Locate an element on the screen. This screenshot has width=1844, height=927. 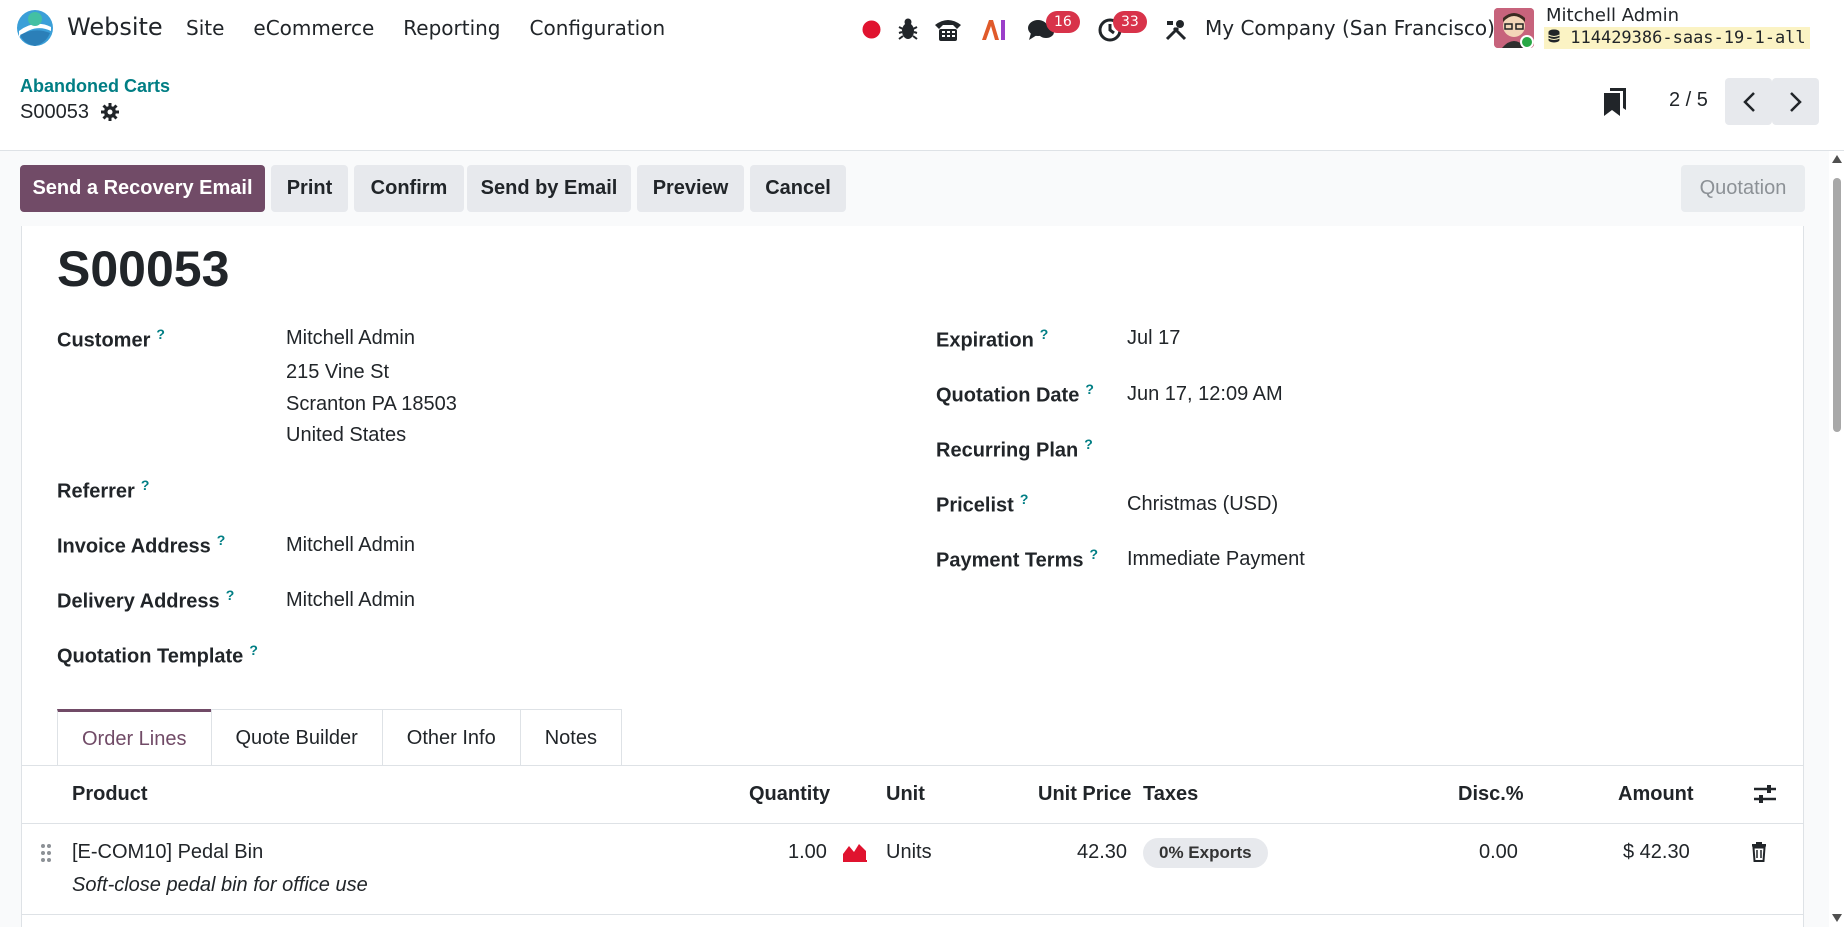
quotation-template-label-text: Quotation Template is located at coordinates (150, 656).